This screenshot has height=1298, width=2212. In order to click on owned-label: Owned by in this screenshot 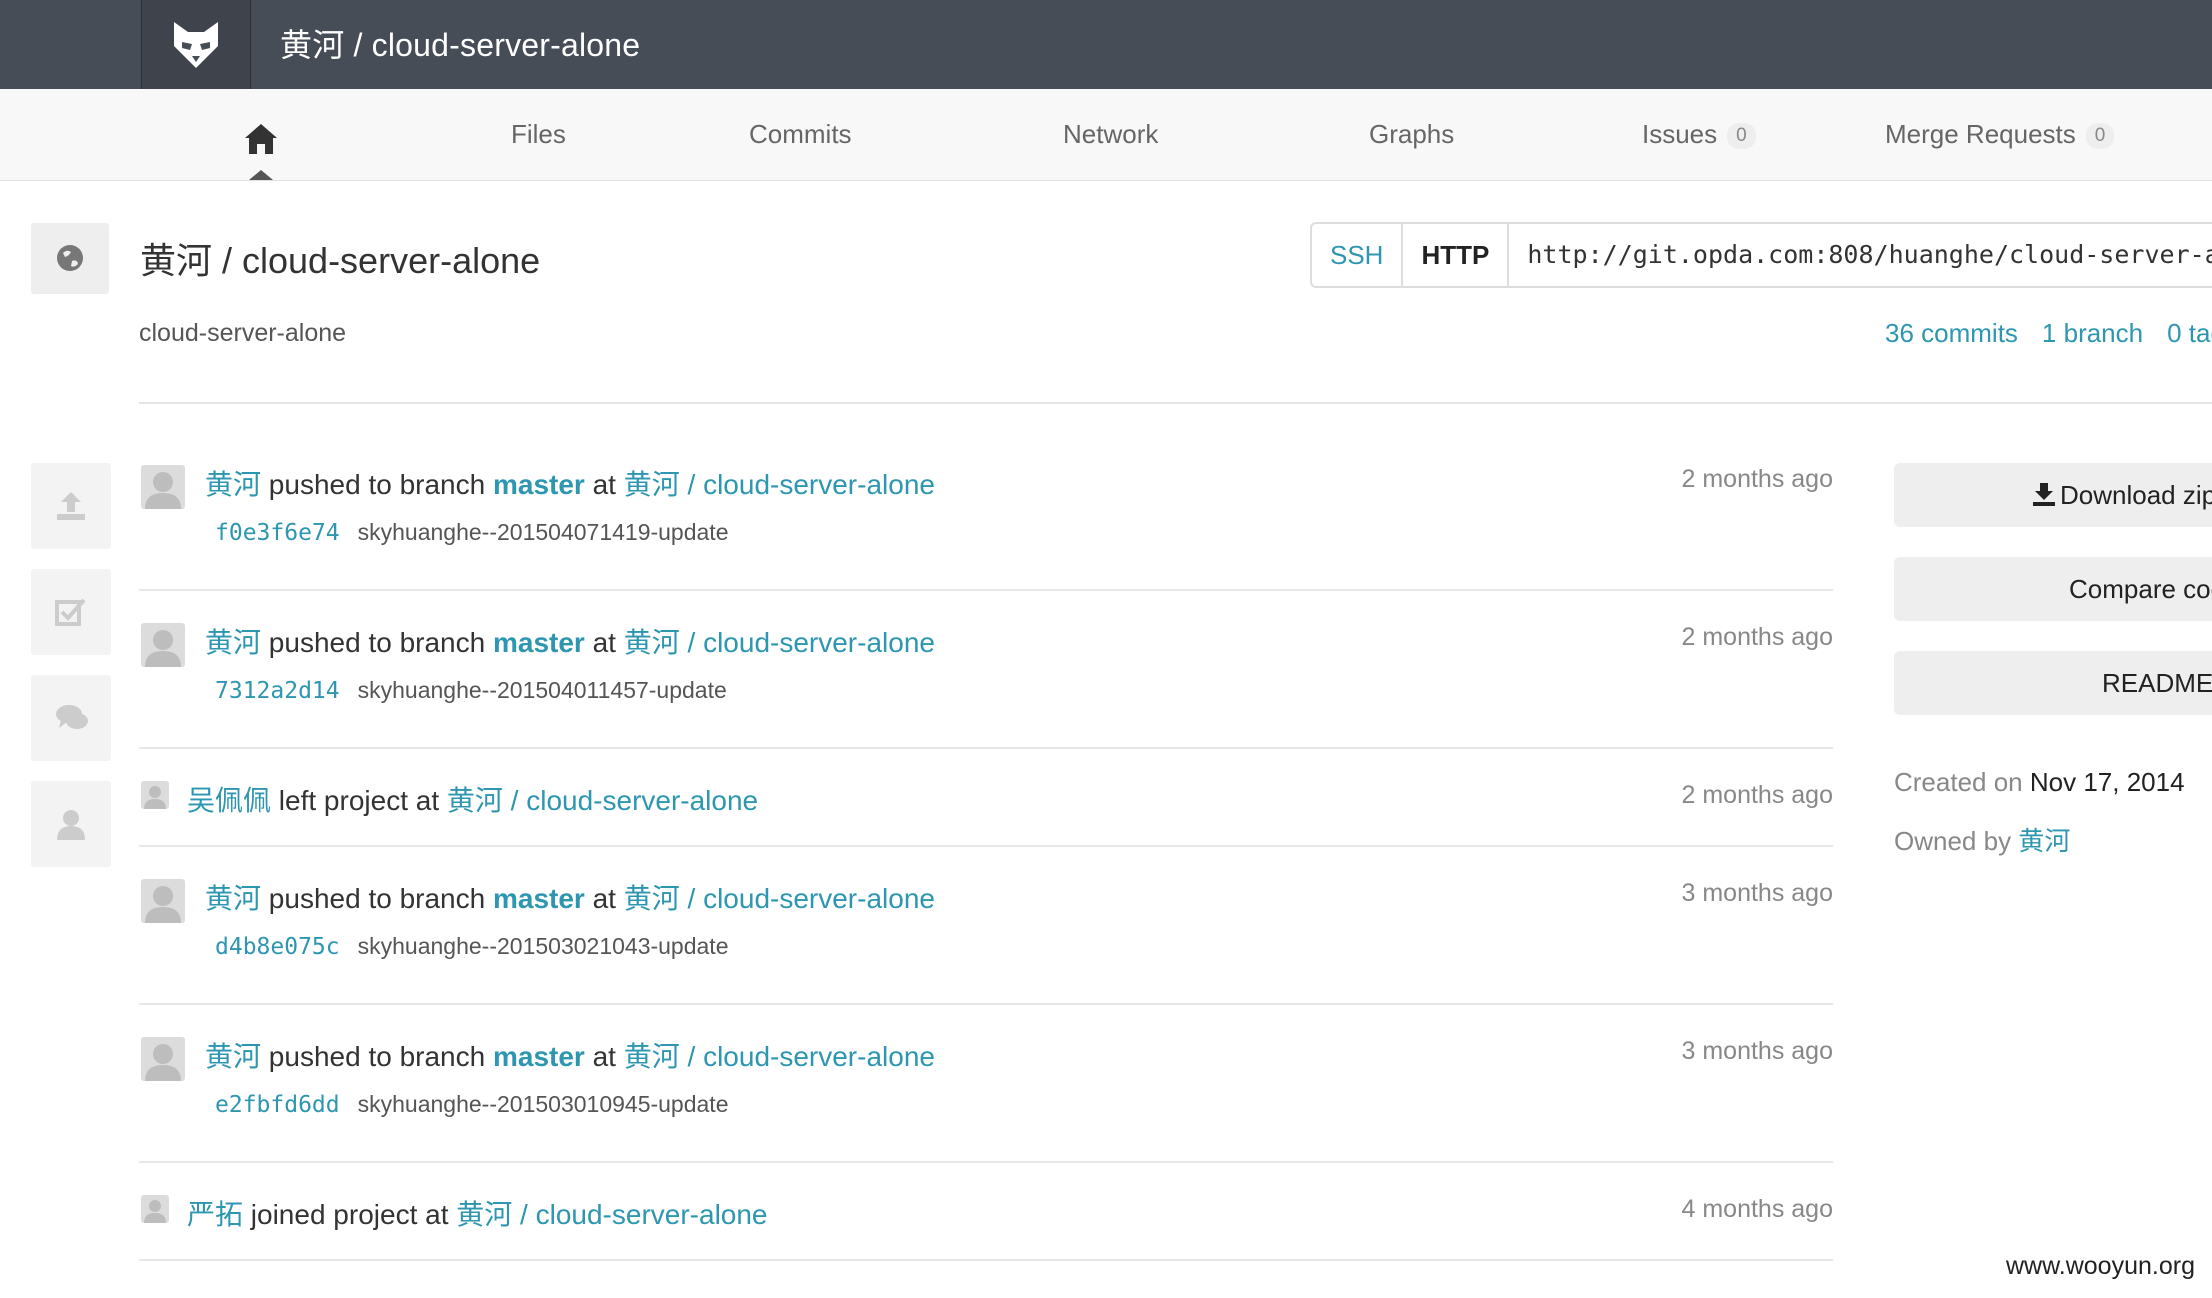, I will do `click(1953, 841)`.